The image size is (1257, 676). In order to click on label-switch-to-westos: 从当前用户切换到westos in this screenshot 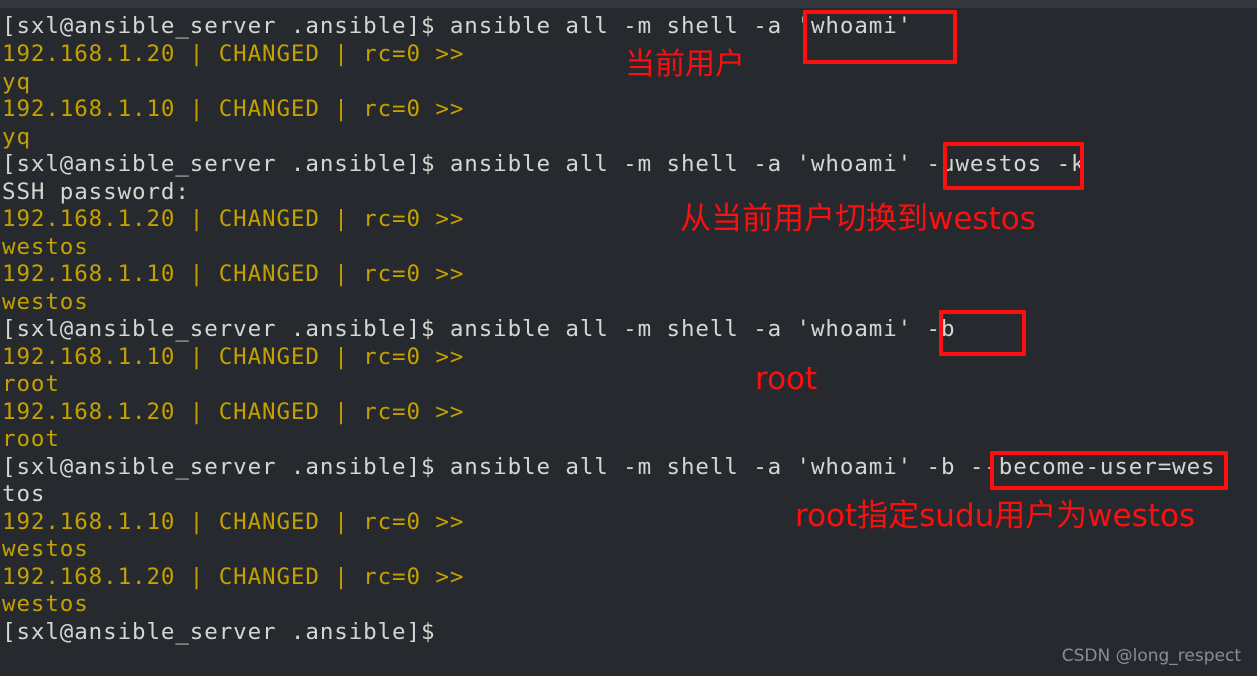, I will do `click(858, 219)`.